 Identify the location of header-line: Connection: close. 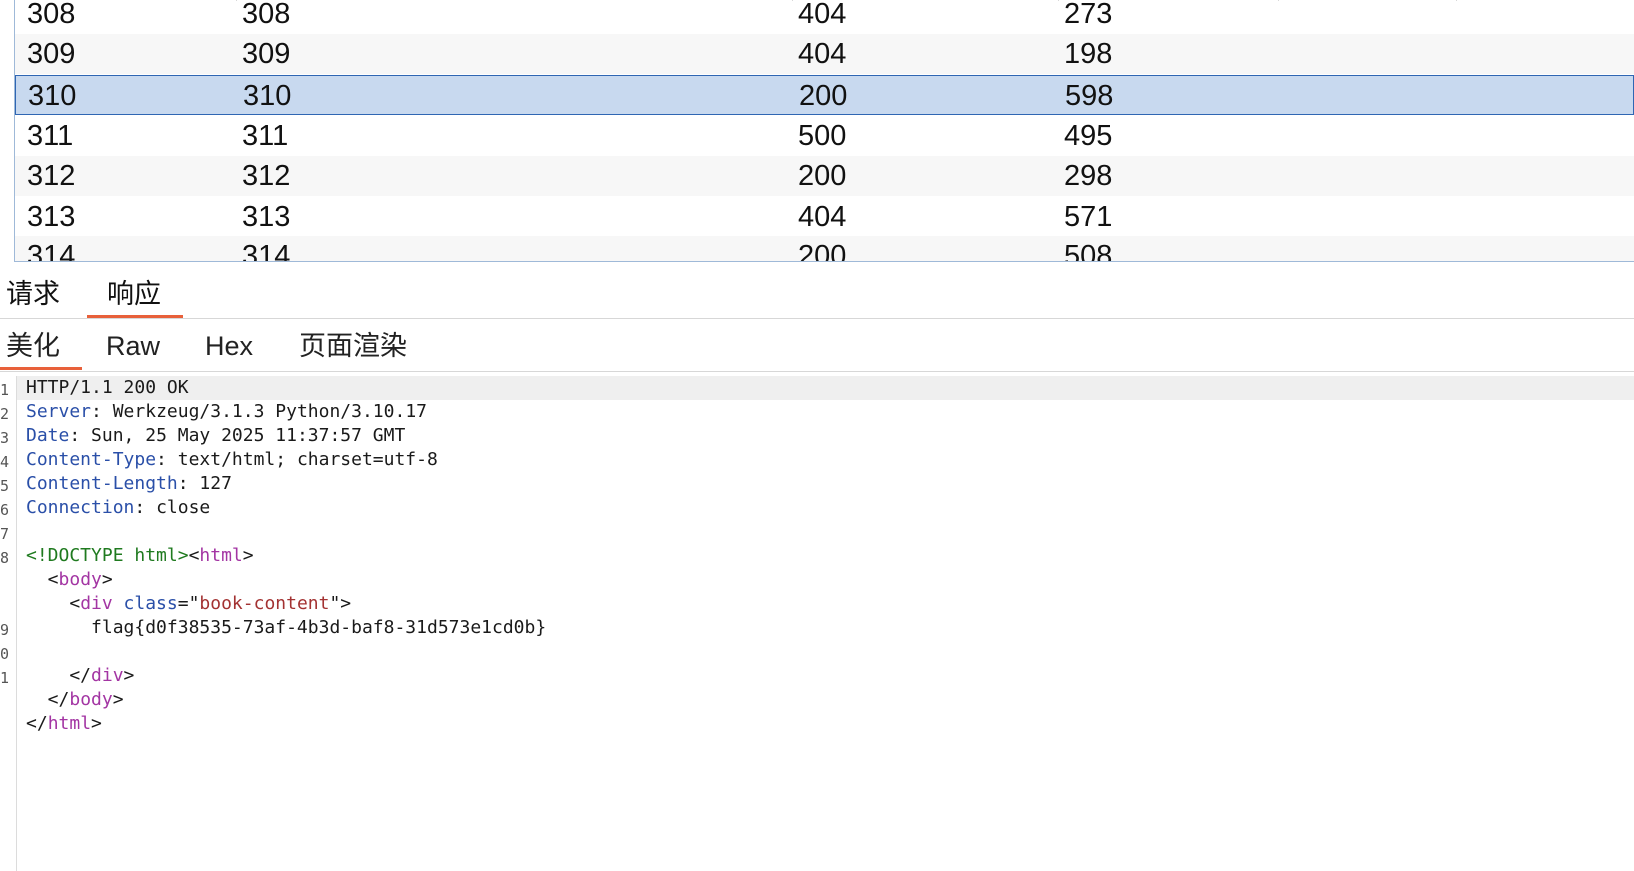
(118, 507).